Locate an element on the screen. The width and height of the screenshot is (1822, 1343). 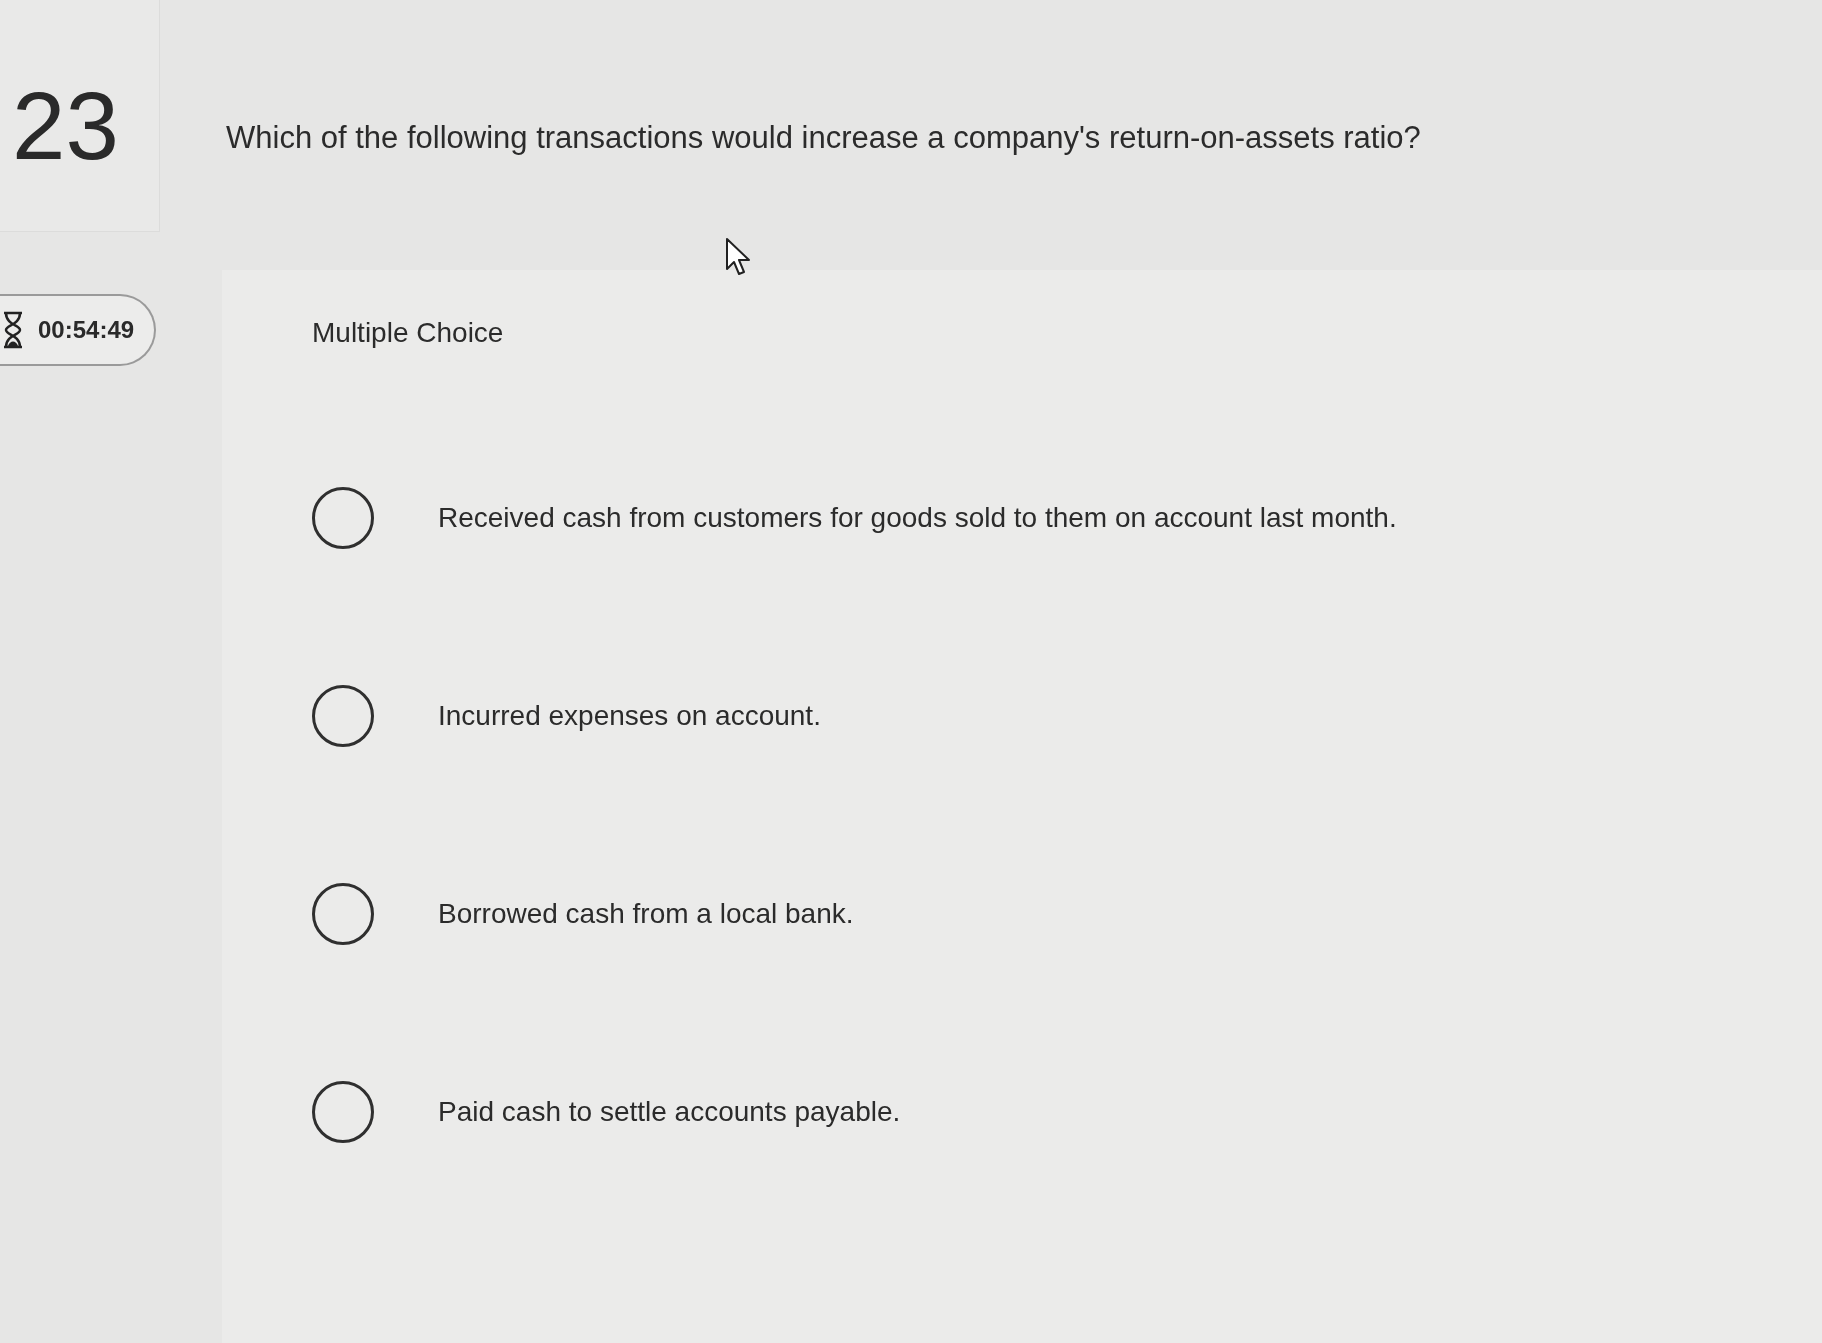
question-type-label: Multiple Choice is located at coordinates (408, 332).